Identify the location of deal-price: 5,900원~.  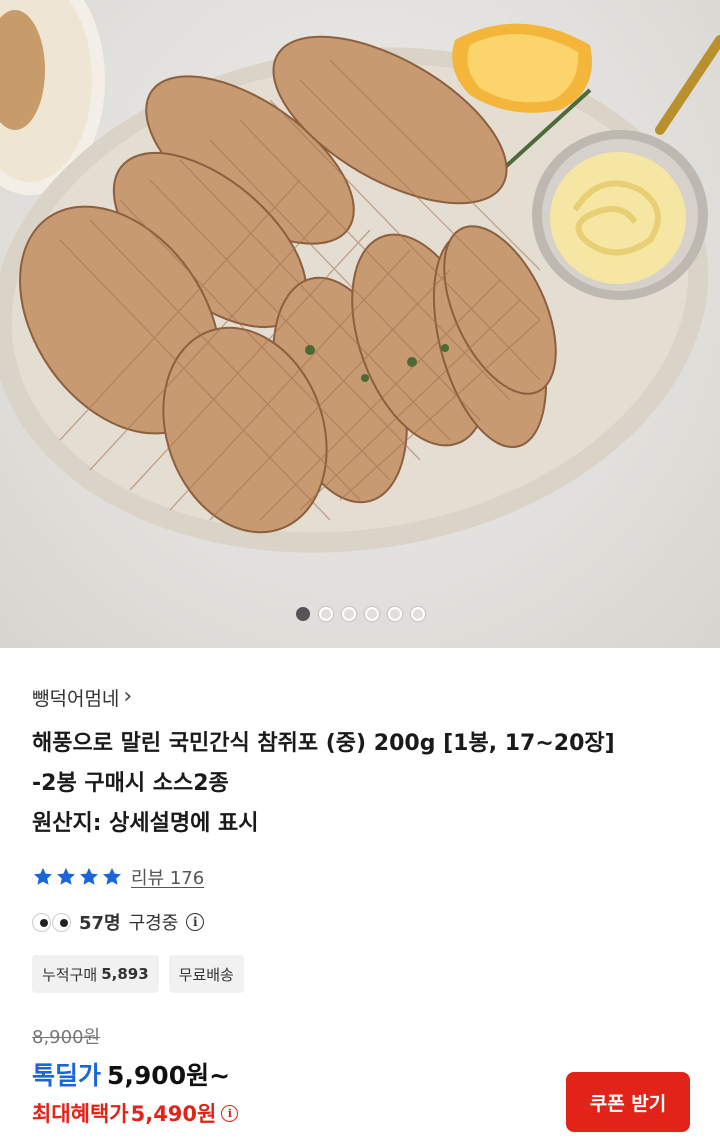
(169, 1075).